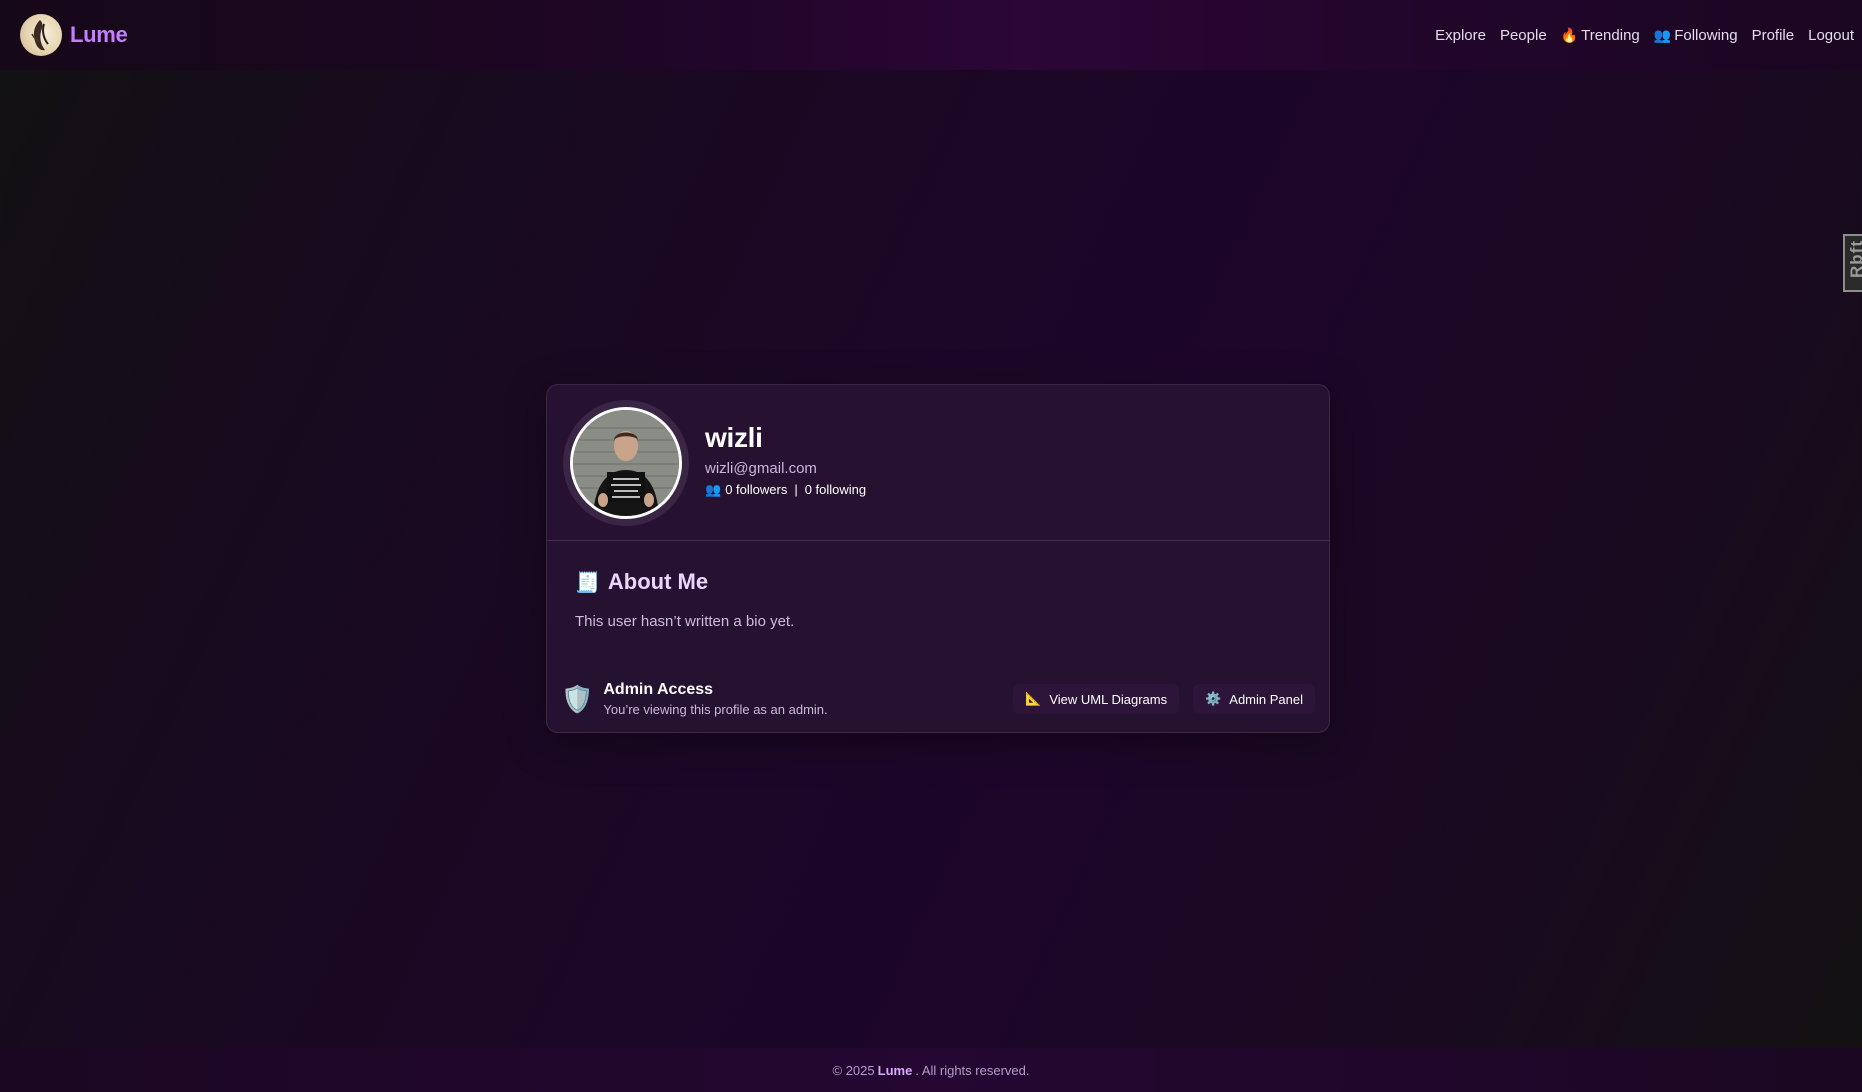  Describe the element at coordinates (761, 468) in the screenshot. I see `user-email: wizli@gmail.com` at that location.